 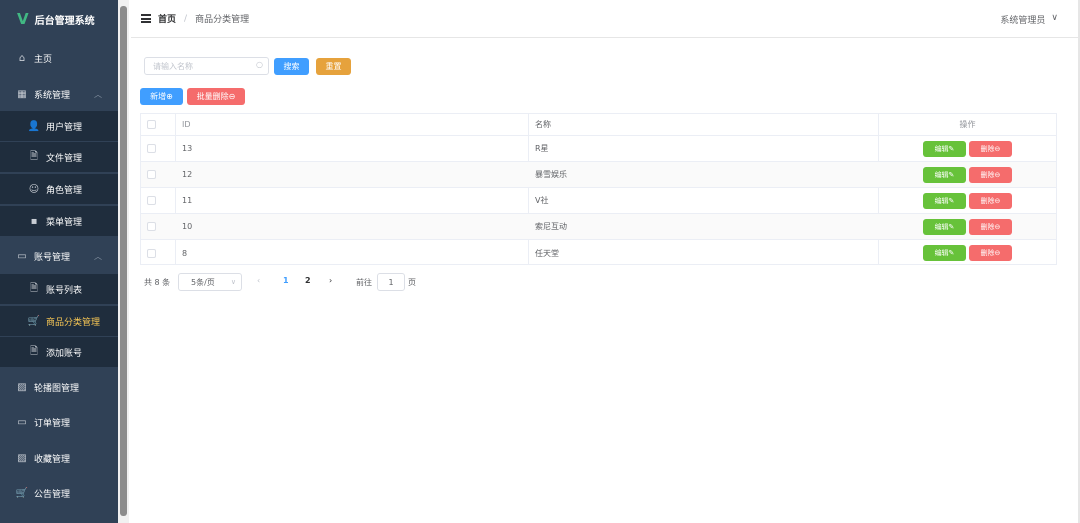 What do you see at coordinates (258, 280) in the screenshot?
I see `prev-page-button: ‹` at bounding box center [258, 280].